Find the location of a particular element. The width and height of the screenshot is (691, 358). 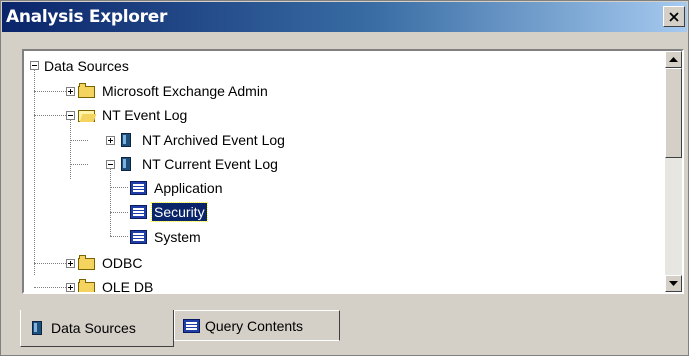

tree-item-label: Security is located at coordinates (179, 212).